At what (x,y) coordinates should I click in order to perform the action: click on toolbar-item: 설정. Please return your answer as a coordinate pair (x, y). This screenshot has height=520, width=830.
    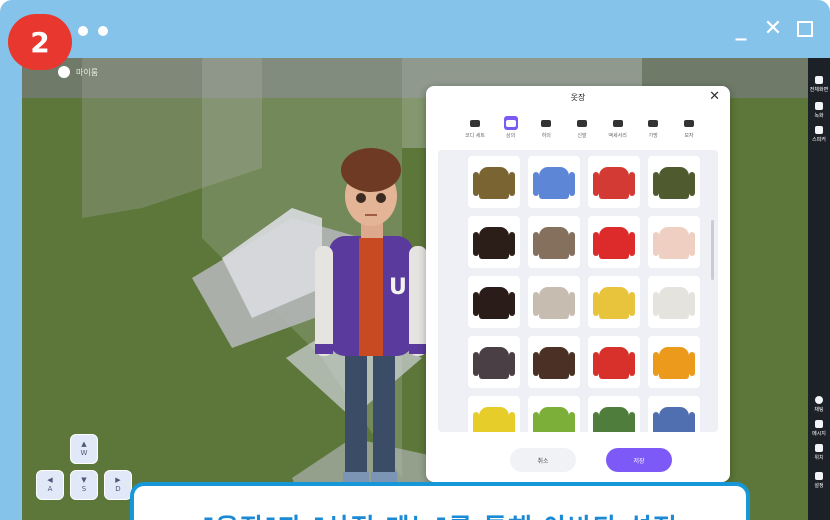
    Looking at the image, I should click on (819, 480).